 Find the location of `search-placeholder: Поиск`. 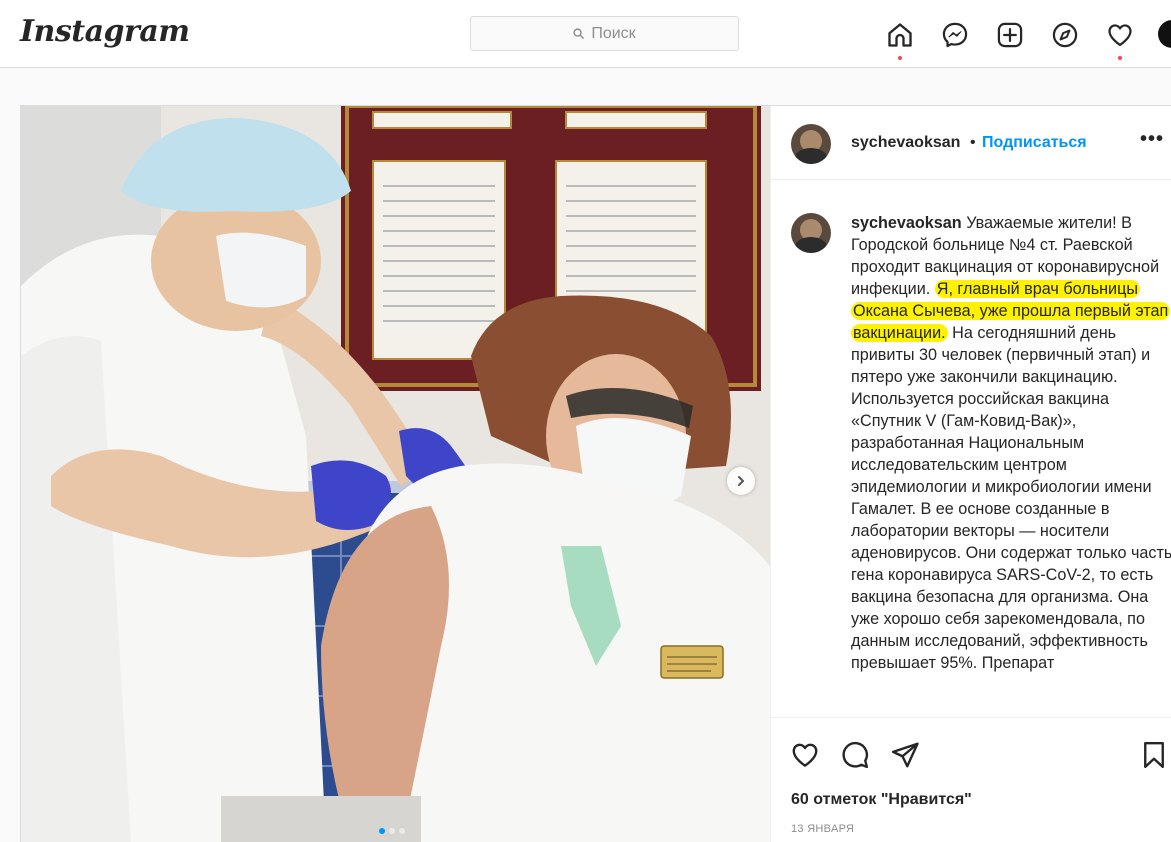

search-placeholder: Поиск is located at coordinates (613, 33).